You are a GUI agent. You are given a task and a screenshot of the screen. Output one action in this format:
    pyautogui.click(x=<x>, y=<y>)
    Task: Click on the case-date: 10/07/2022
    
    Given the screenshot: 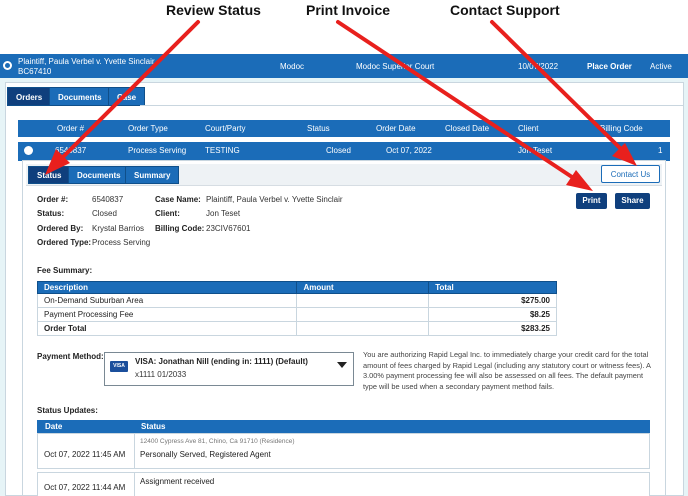 What is the action you would take?
    pyautogui.click(x=538, y=66)
    